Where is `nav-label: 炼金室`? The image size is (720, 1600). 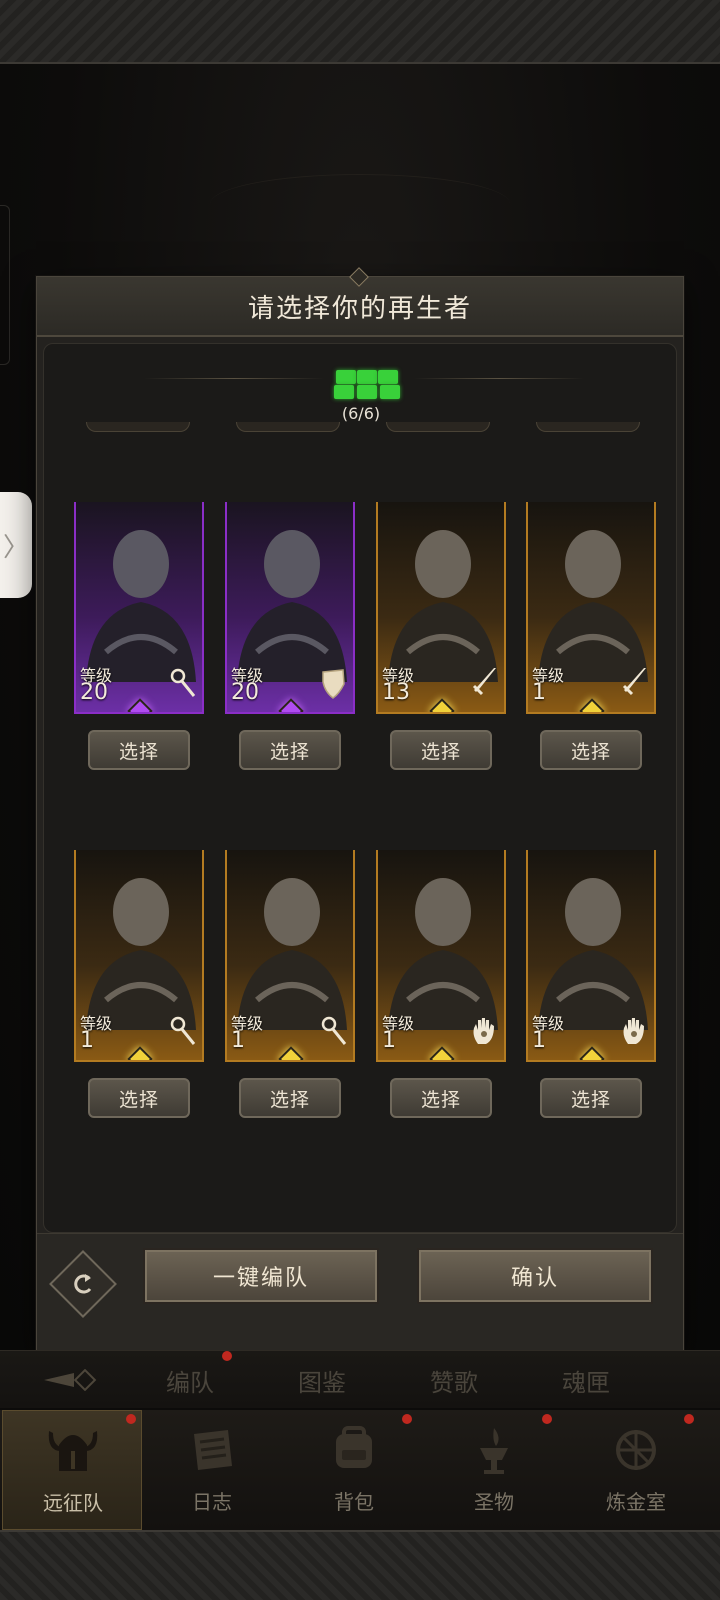
nav-label: 炼金室 is located at coordinates (636, 1502).